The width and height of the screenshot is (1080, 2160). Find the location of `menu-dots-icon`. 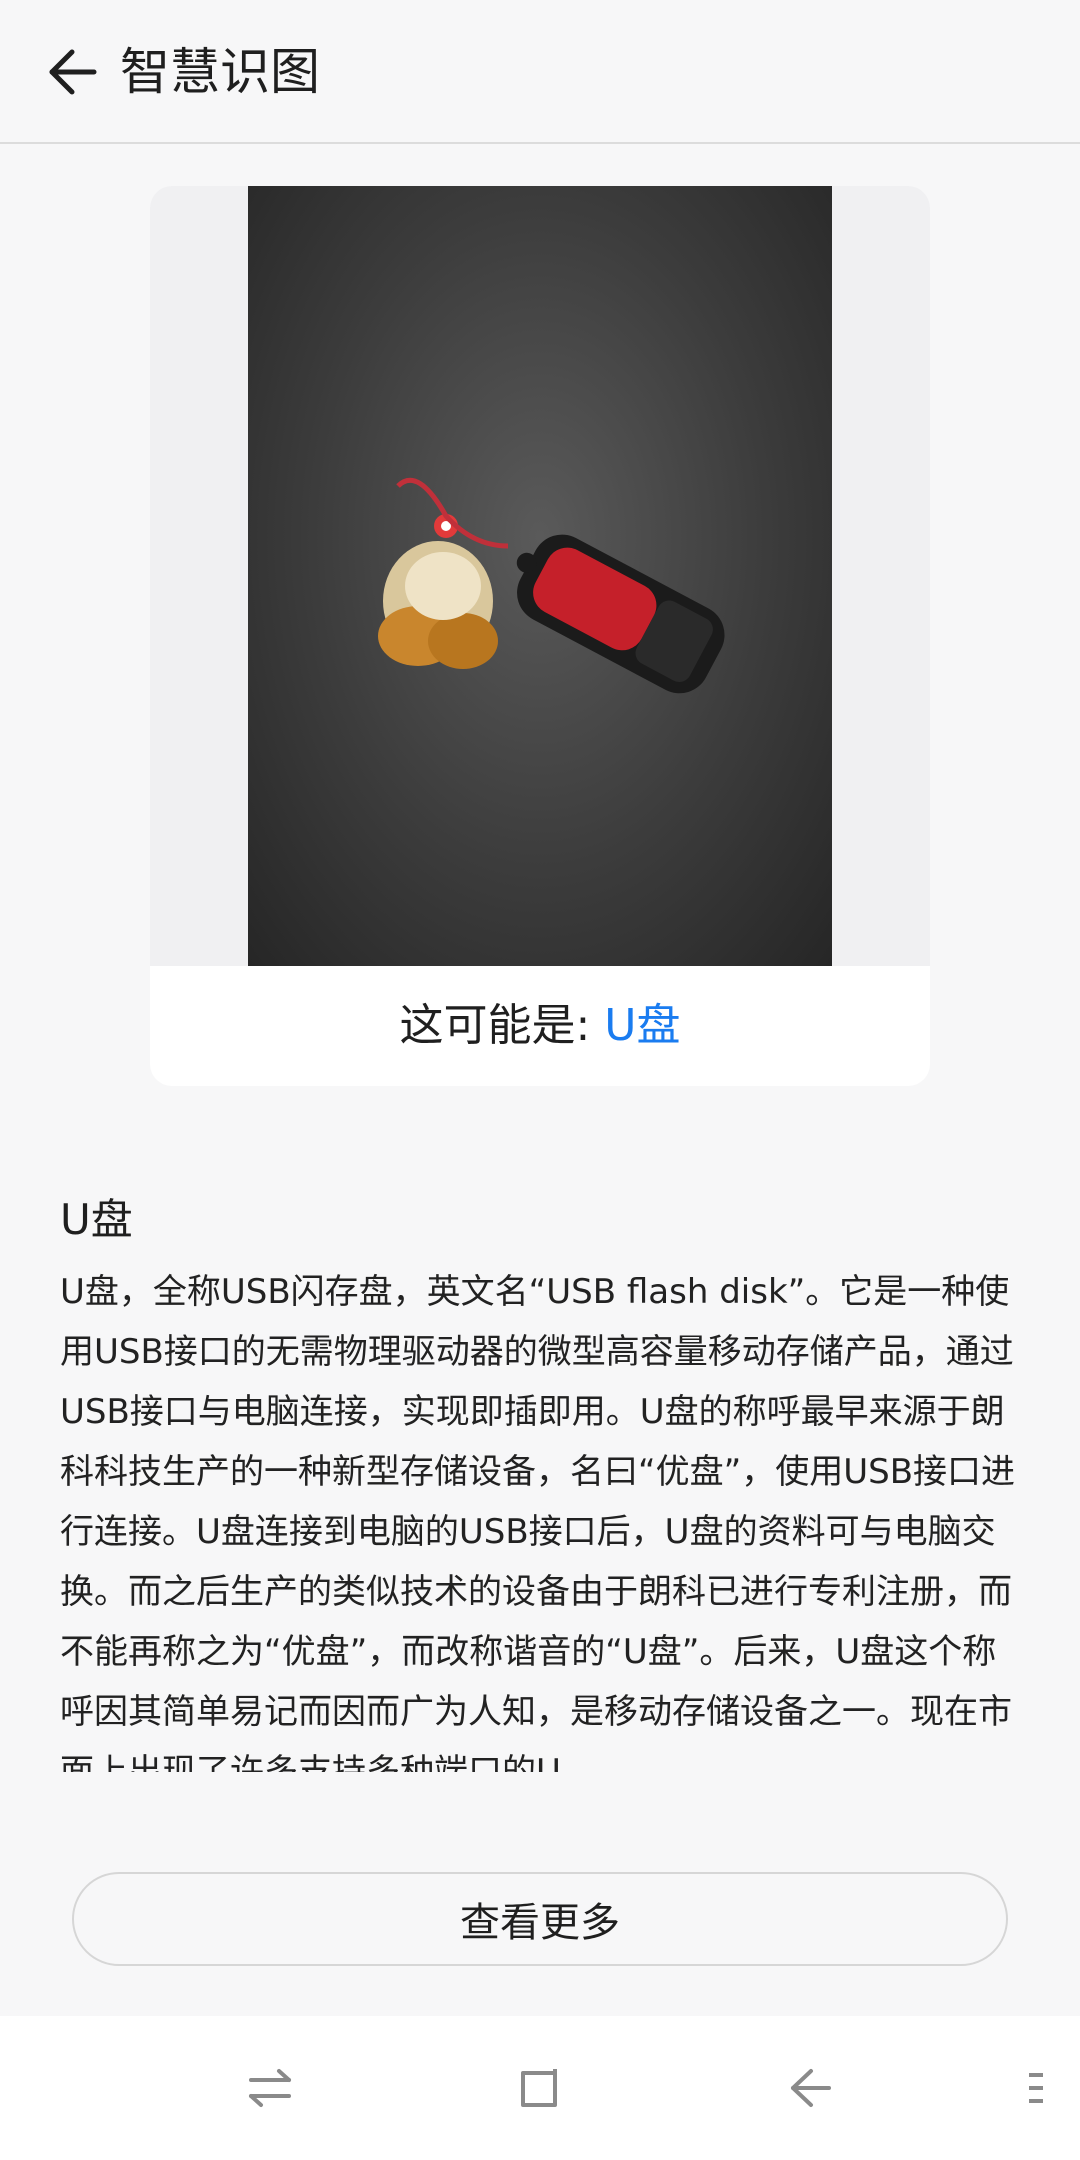

menu-dots-icon is located at coordinates (1036, 2088).